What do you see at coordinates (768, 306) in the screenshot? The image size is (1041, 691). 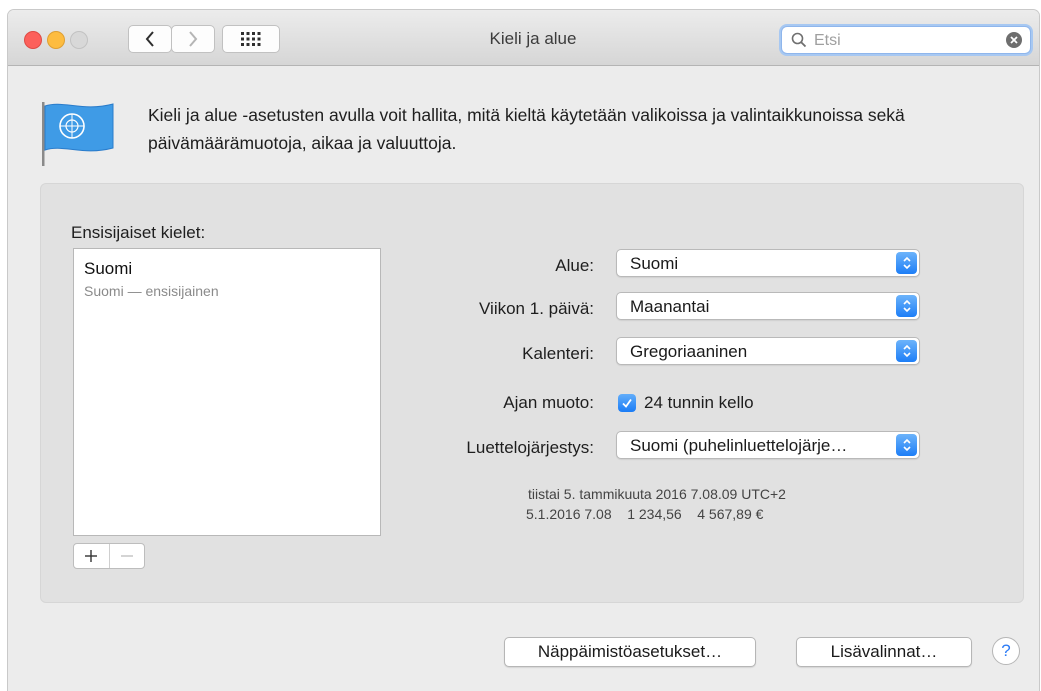 I see `first-day-popup: Maanantai` at bounding box center [768, 306].